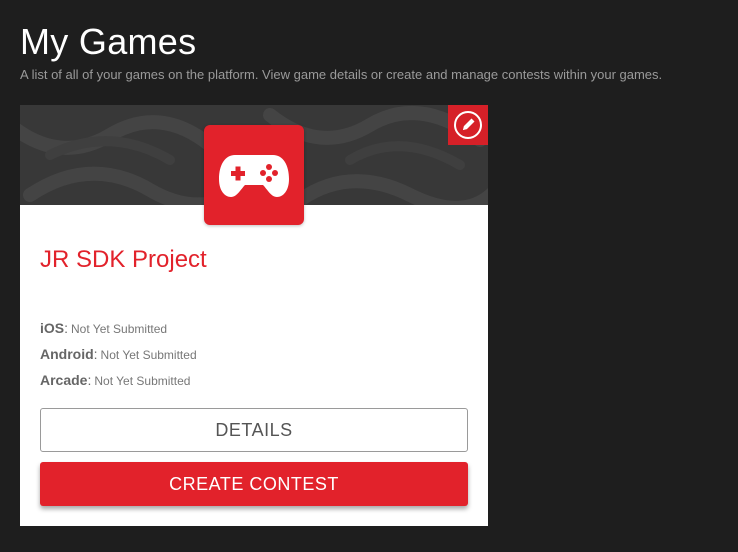  Describe the element at coordinates (254, 484) in the screenshot. I see `create-contest-button: CREATE CONTEST` at that location.